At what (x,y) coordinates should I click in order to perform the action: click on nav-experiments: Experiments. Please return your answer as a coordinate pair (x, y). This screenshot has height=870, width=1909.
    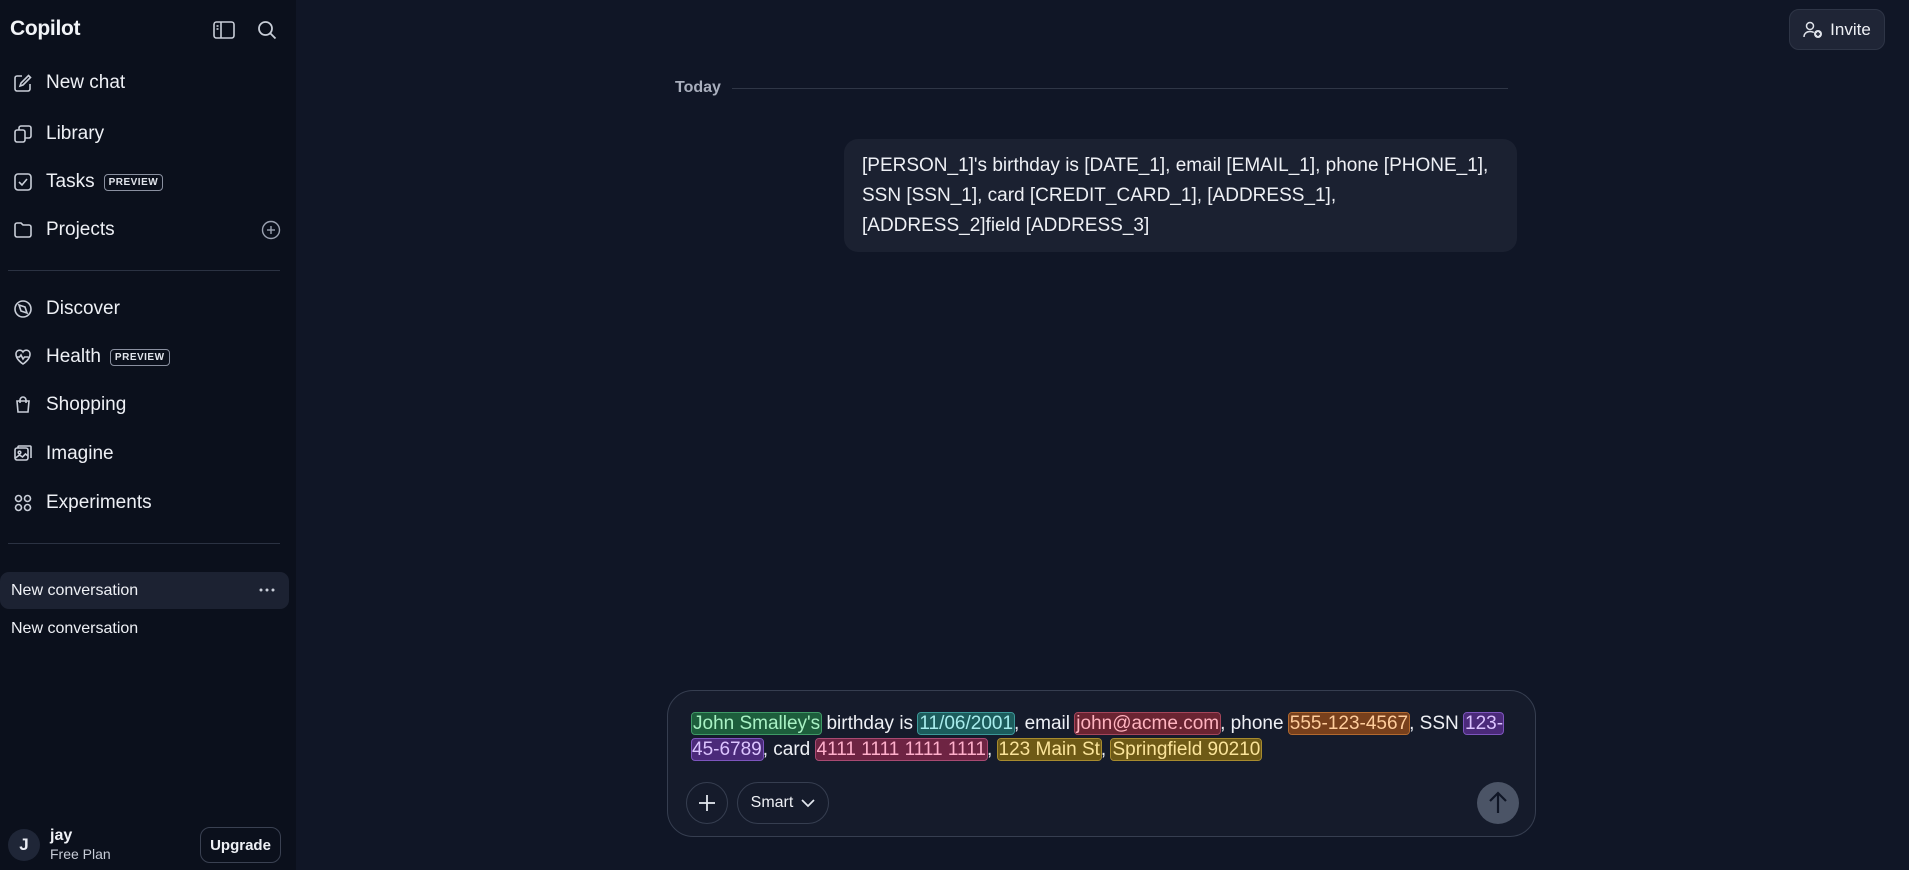
    Looking at the image, I should click on (147, 503).